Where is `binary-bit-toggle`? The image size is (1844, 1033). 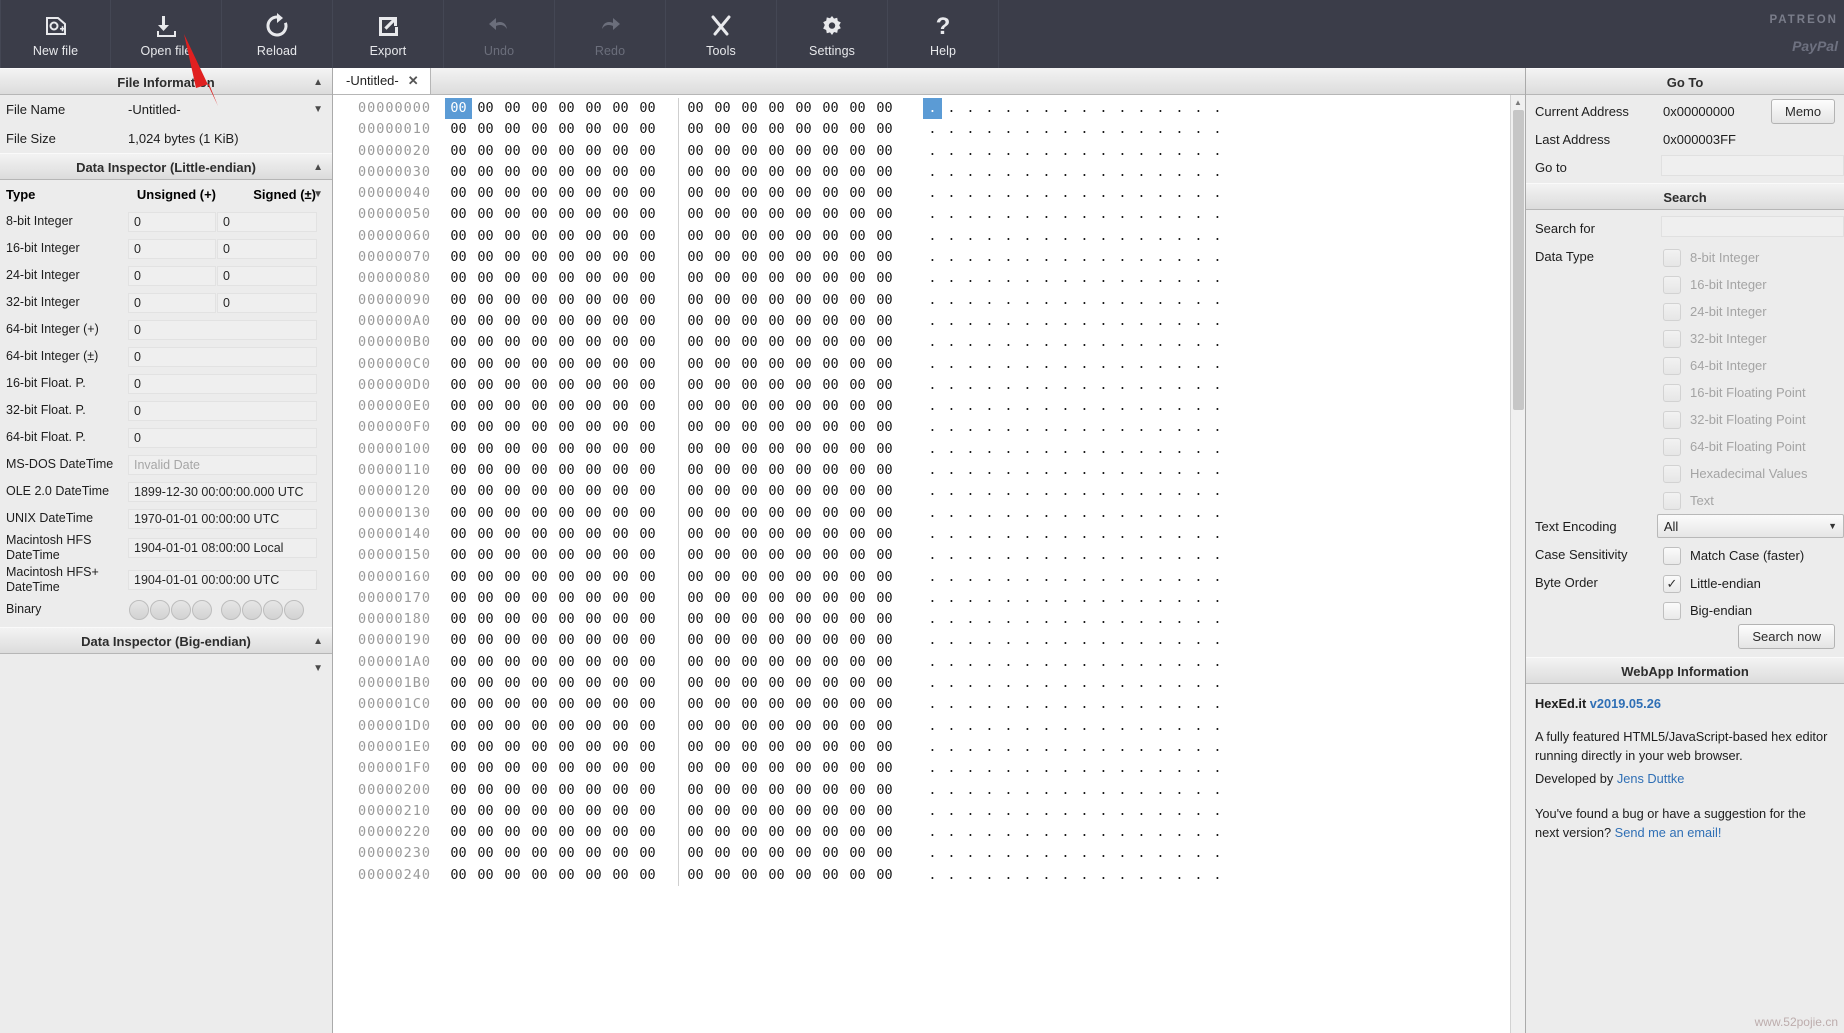 binary-bit-toggle is located at coordinates (273, 609).